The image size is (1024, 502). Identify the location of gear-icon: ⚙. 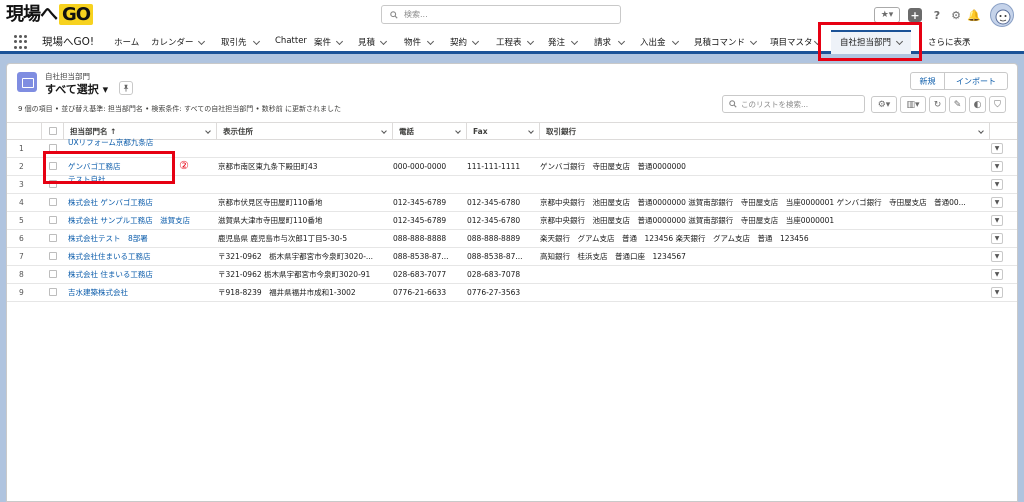
(956, 15).